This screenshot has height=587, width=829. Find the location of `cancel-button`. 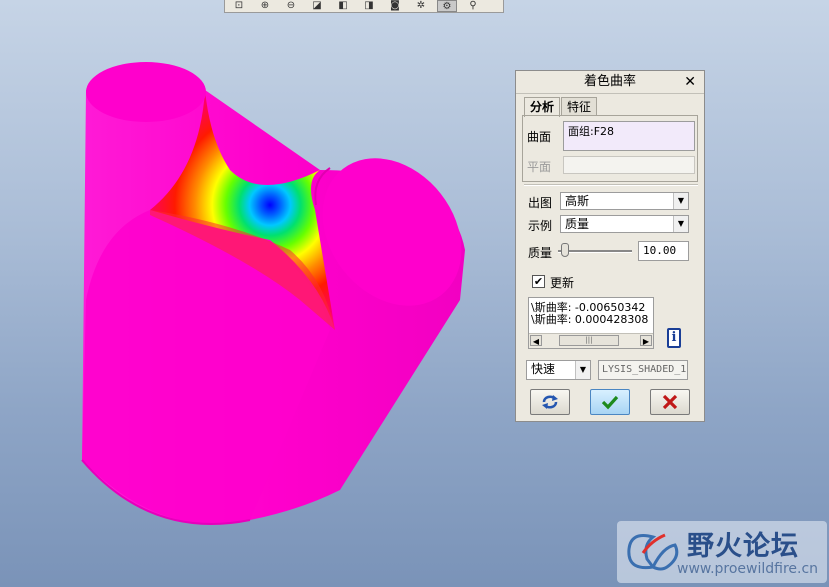

cancel-button is located at coordinates (670, 402).